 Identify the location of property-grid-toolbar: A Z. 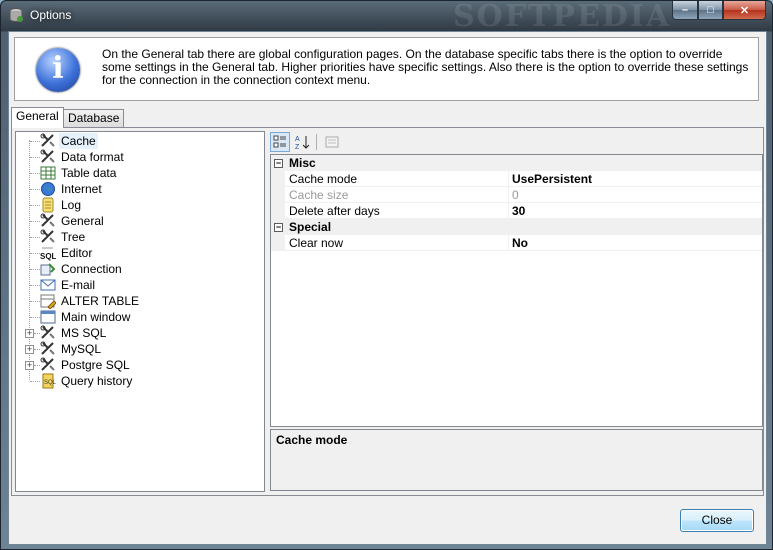
(515, 142).